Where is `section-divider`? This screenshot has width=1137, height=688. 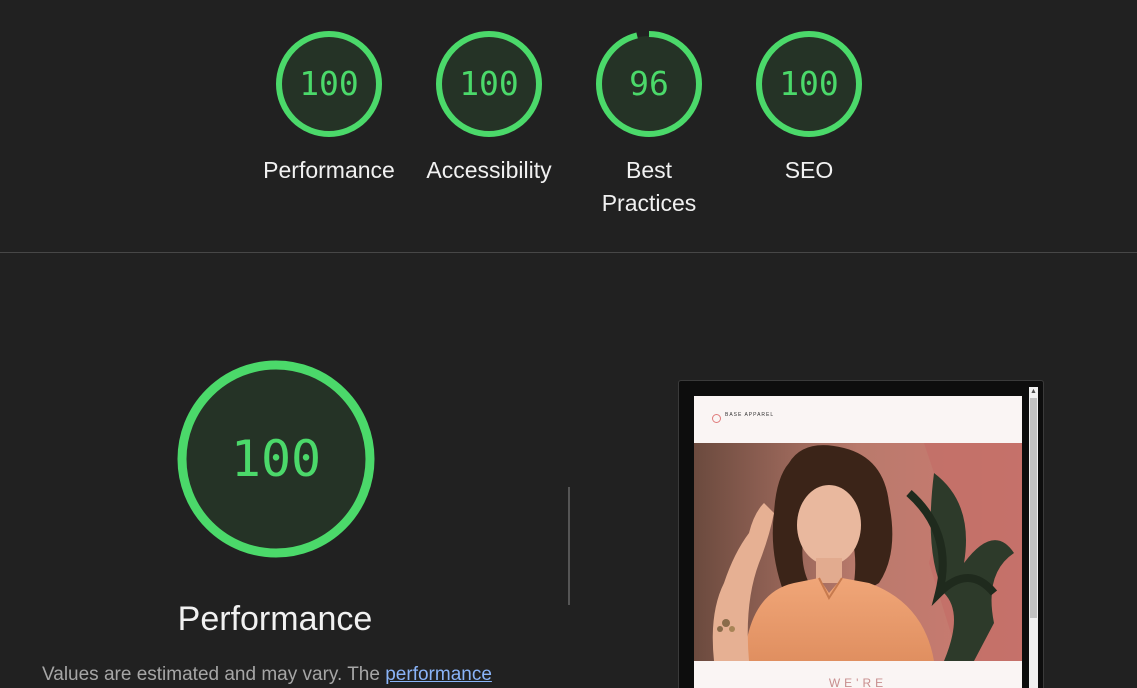
section-divider is located at coordinates (568, 252).